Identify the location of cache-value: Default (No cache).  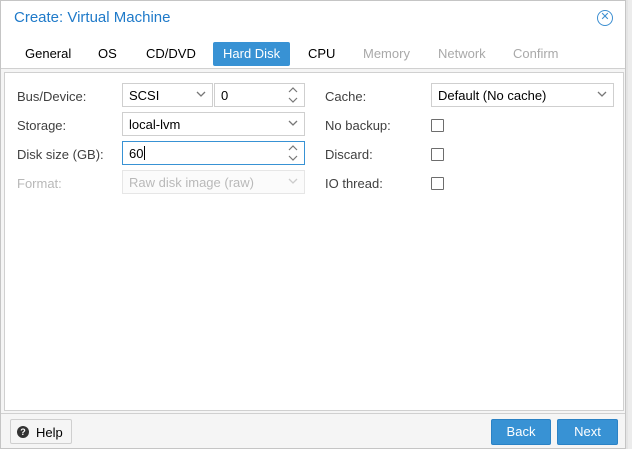
(492, 95).